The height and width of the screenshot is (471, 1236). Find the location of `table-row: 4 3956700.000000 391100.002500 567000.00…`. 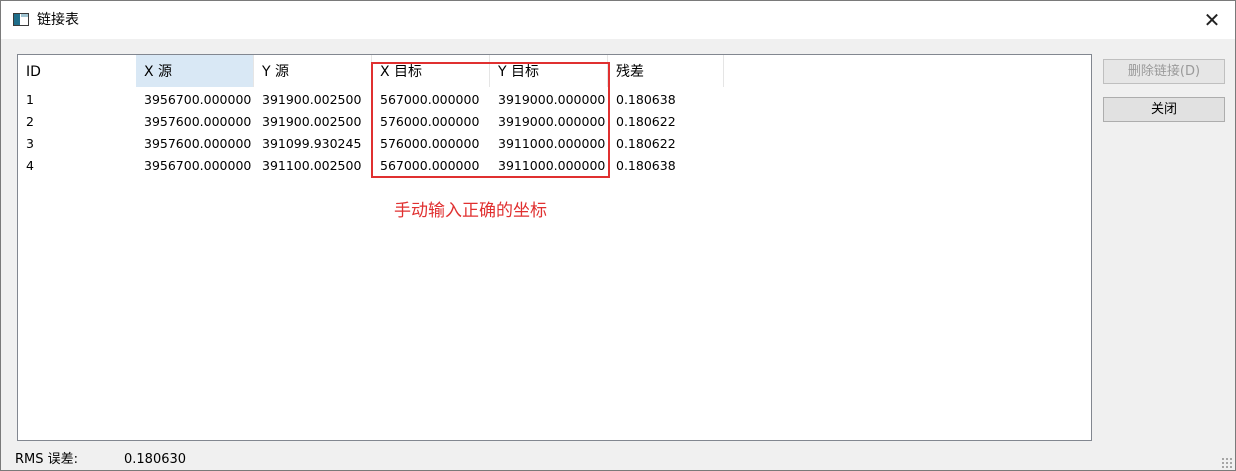

table-row: 4 3956700.000000 391100.002500 567000.00… is located at coordinates (368, 166).